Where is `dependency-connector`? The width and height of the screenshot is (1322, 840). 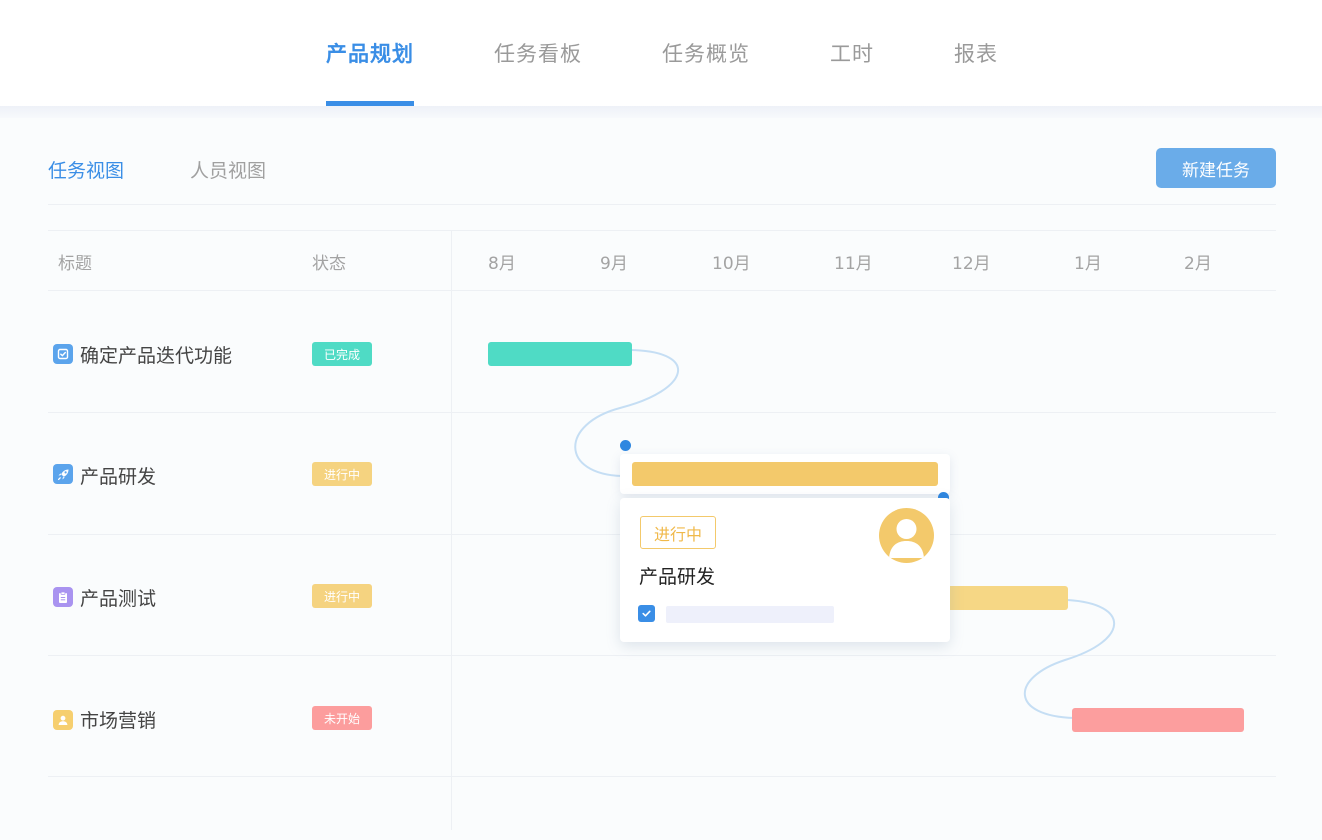
dependency-connector is located at coordinates (1069, 659).